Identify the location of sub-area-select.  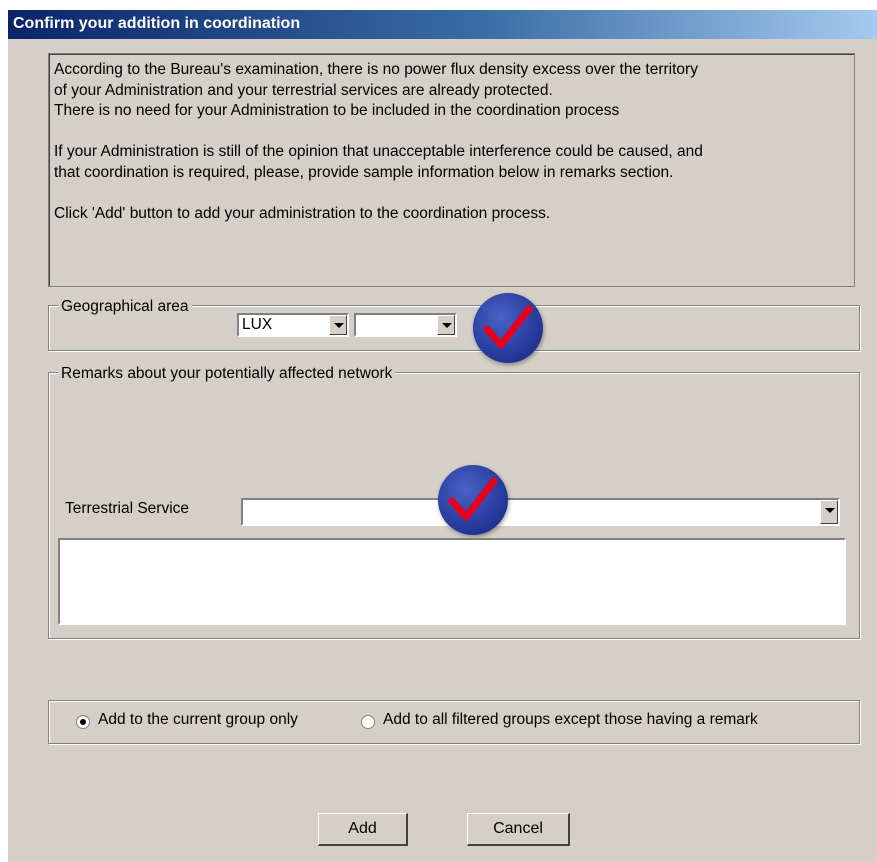
(405, 325).